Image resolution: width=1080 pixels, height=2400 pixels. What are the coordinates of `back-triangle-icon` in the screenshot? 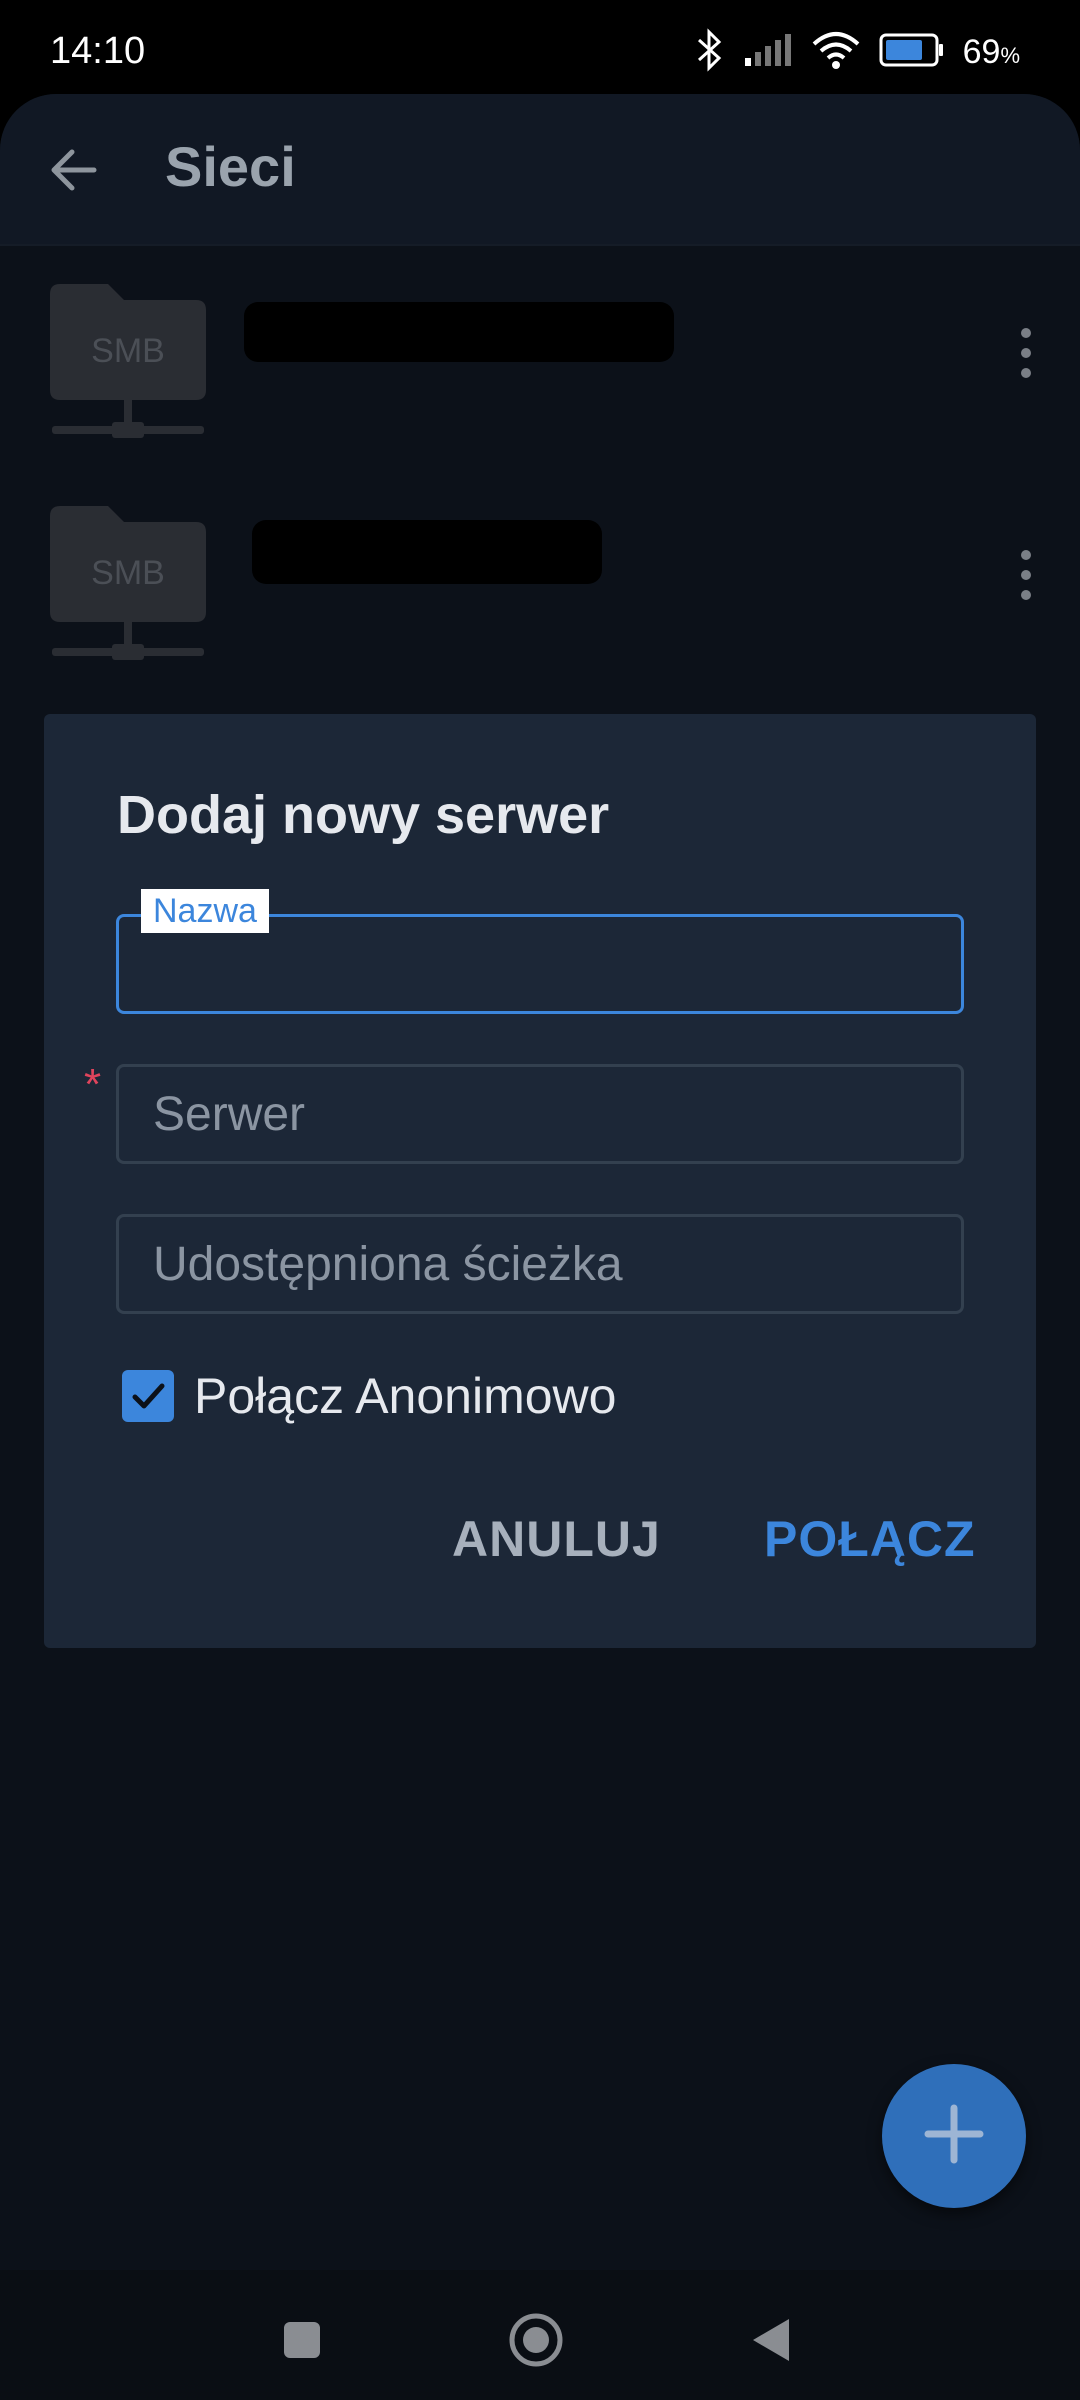 It's located at (770, 2340).